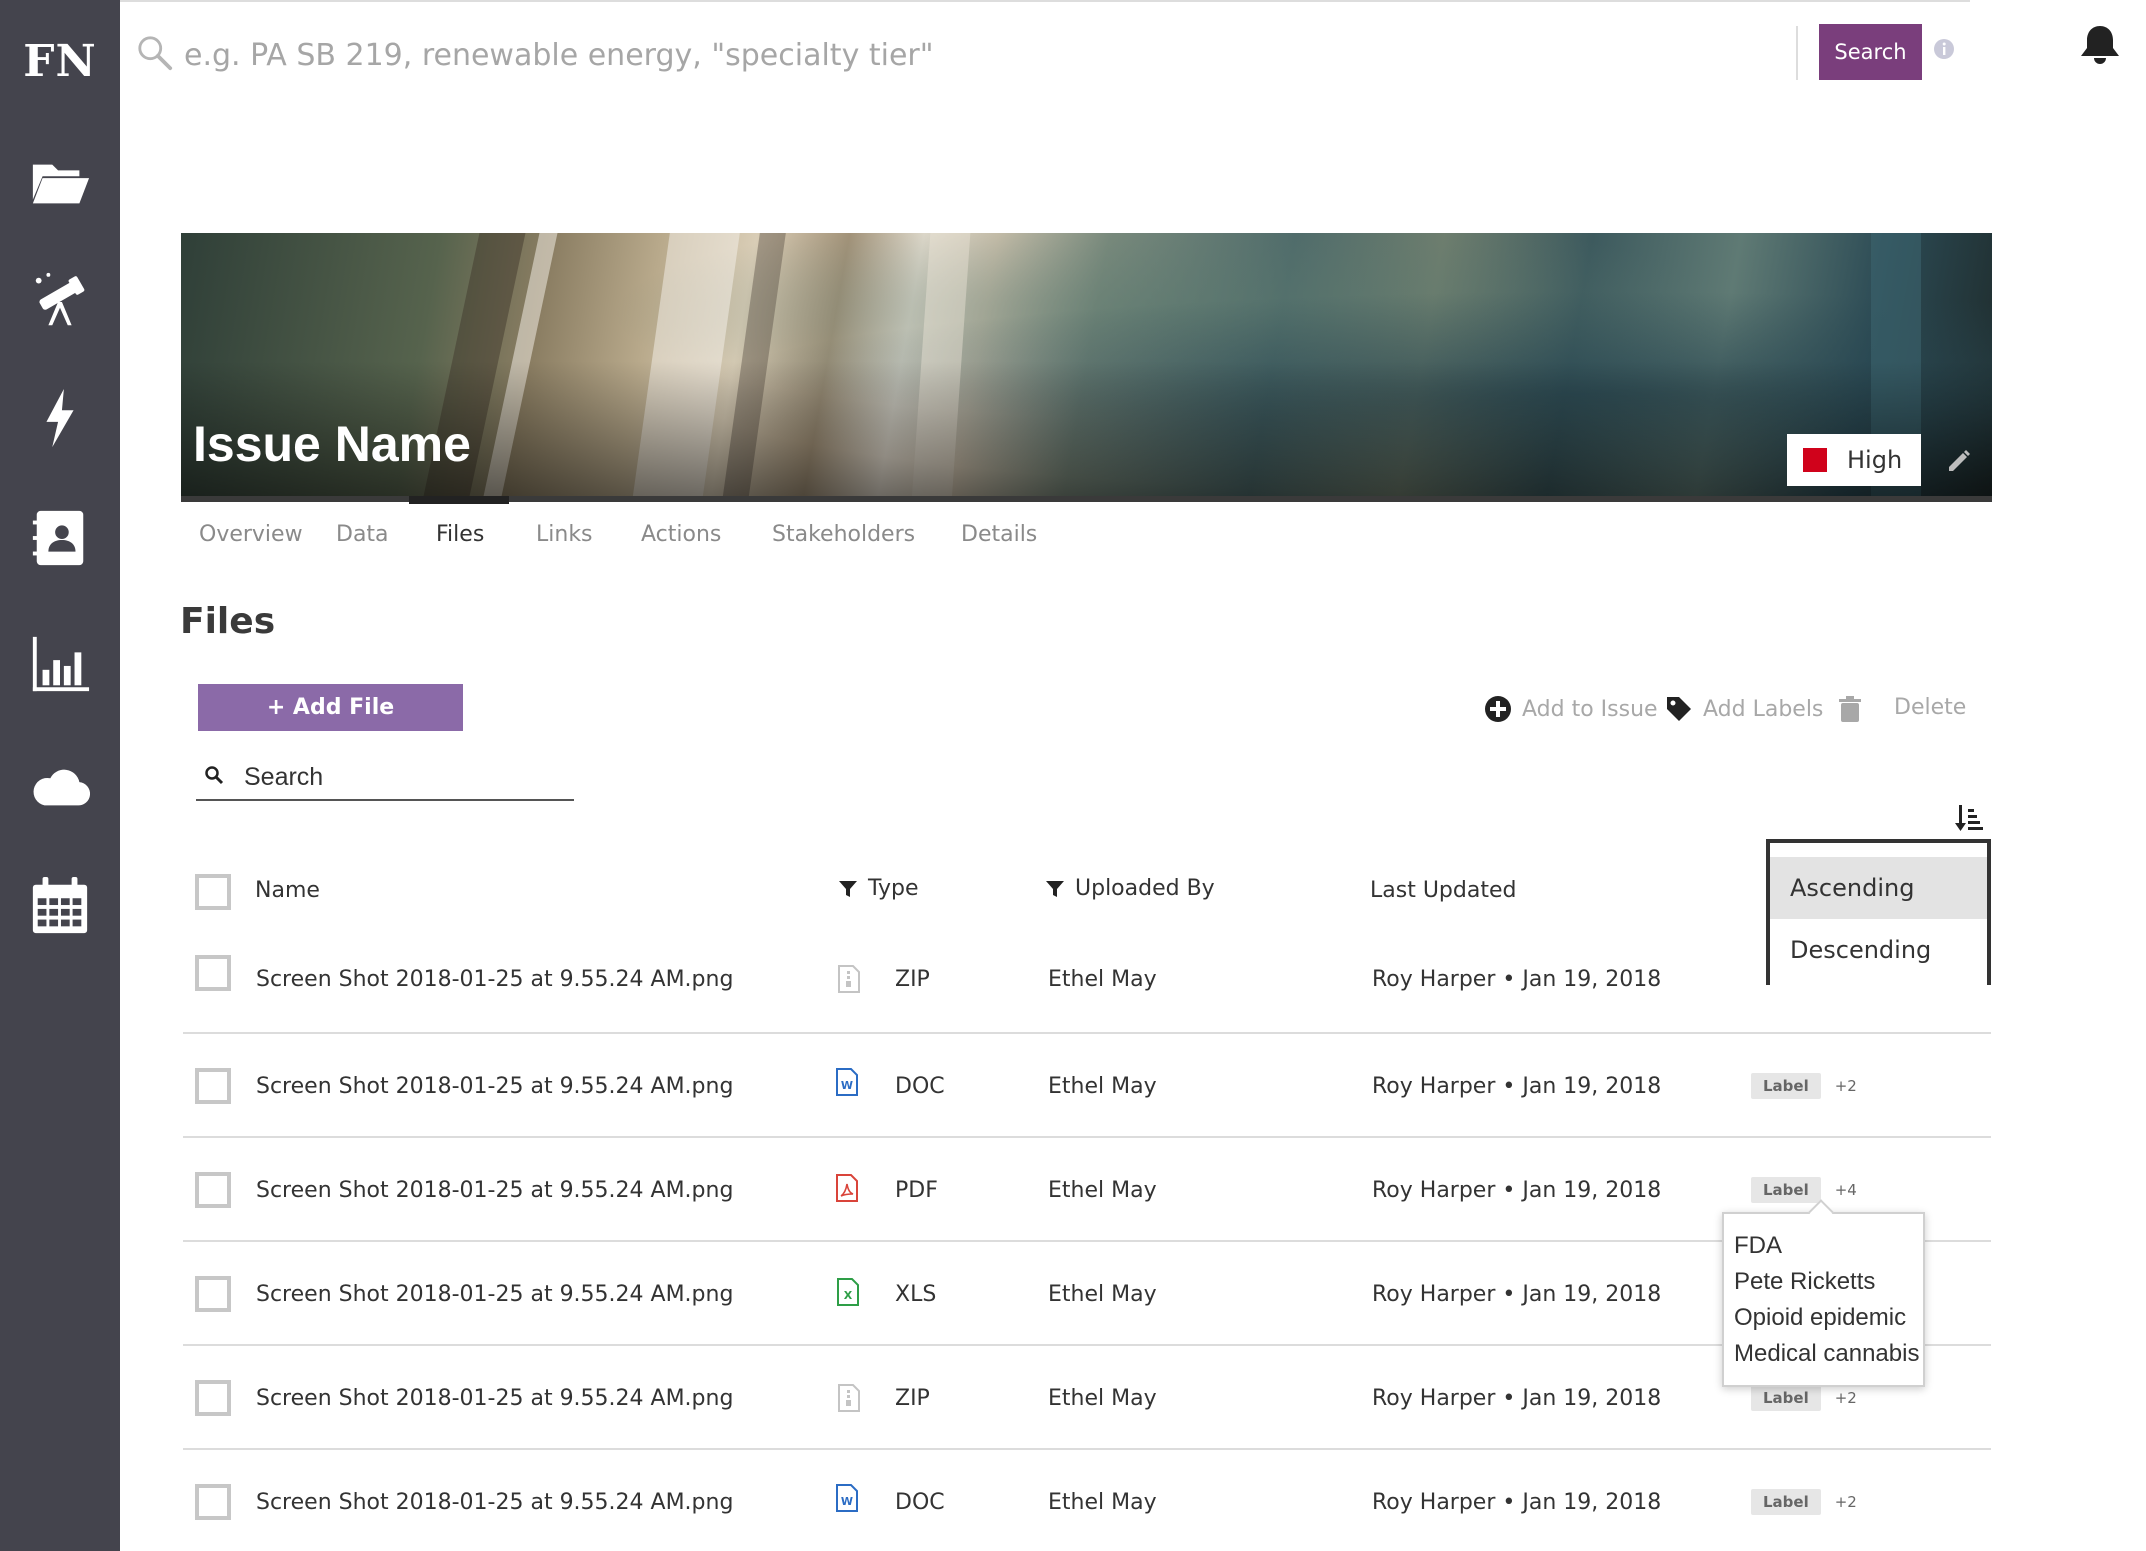  Describe the element at coordinates (999, 534) in the screenshot. I see `tab-details: Details` at that location.